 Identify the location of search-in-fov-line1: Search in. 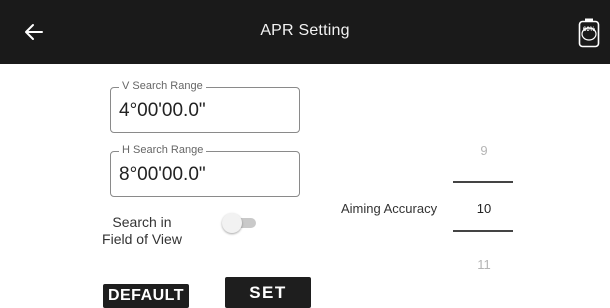
(142, 222).